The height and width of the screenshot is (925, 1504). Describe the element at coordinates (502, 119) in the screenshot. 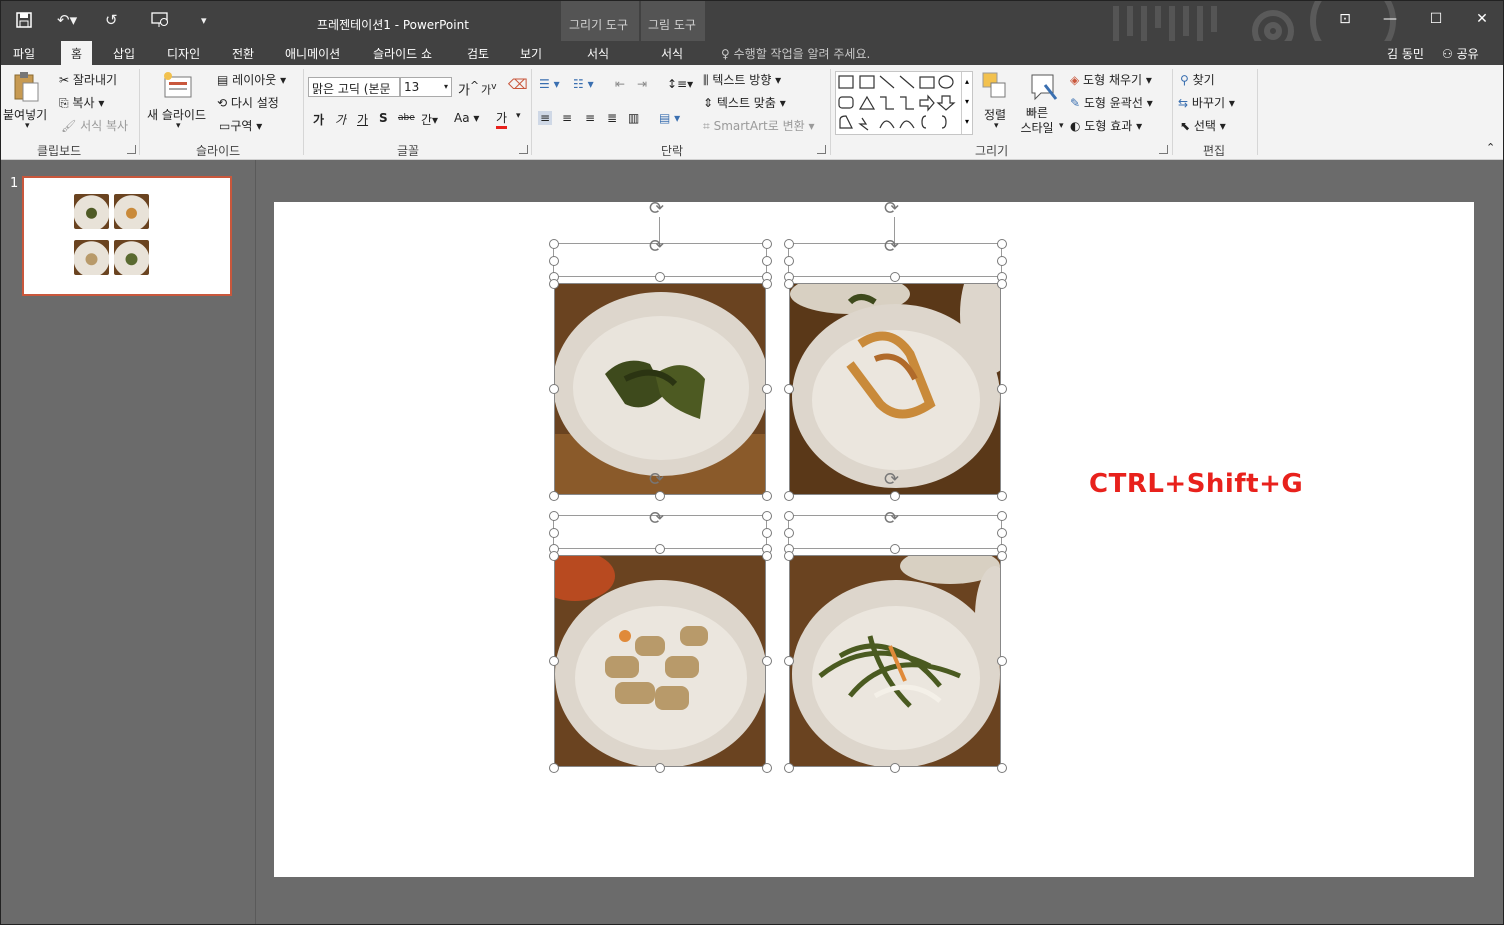

I see `font-color-button: 가` at that location.